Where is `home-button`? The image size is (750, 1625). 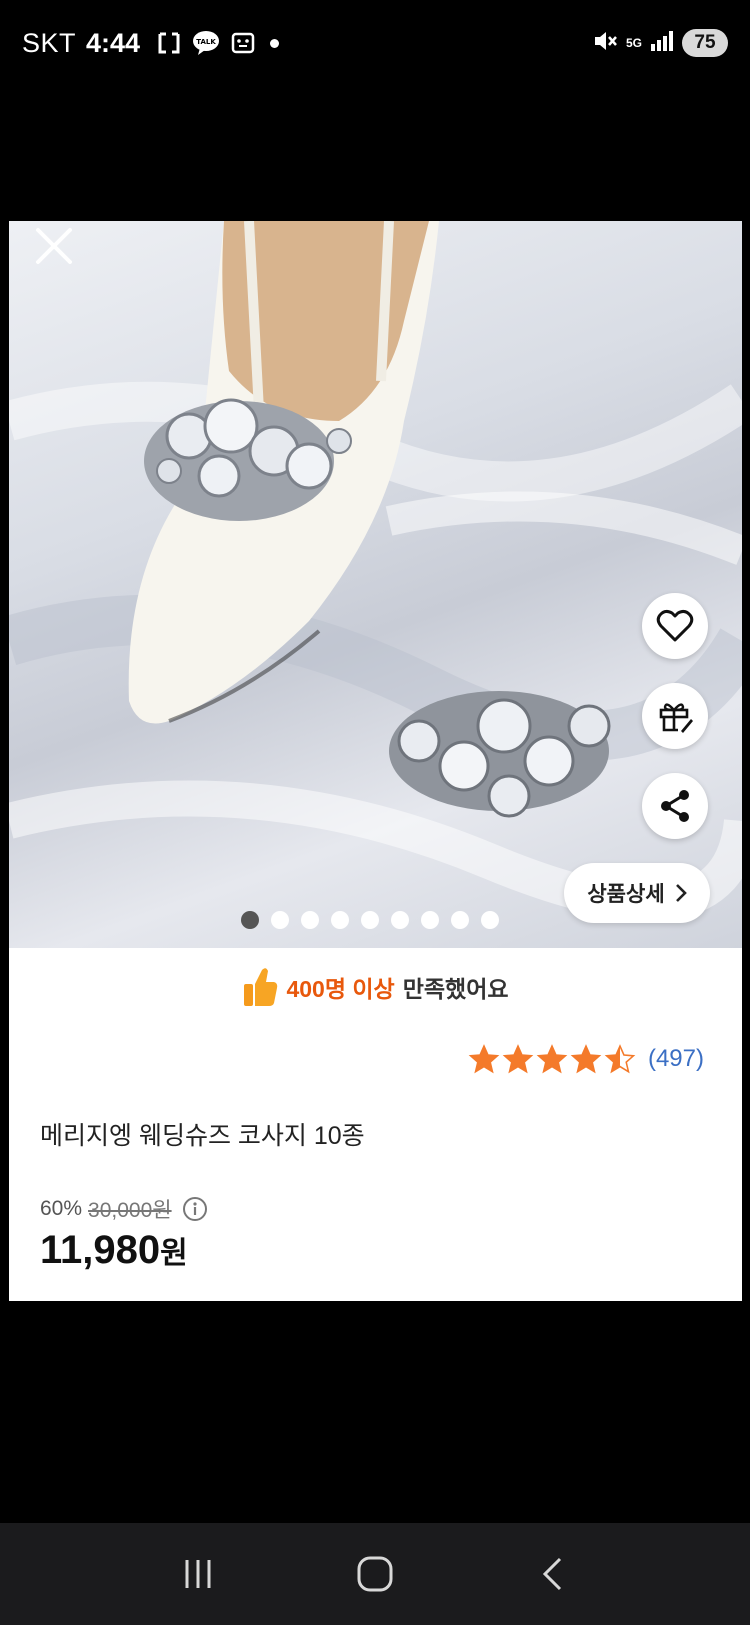 home-button is located at coordinates (375, 1574).